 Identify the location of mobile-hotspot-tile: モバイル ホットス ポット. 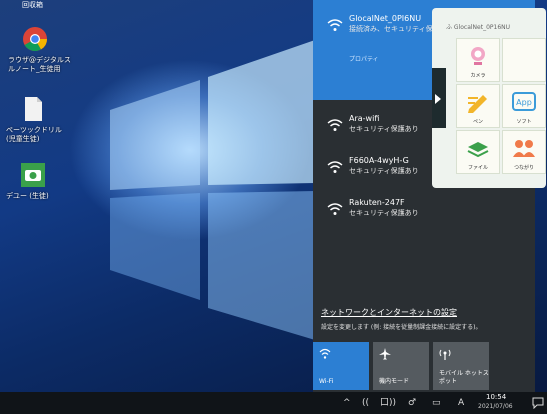
(461, 366).